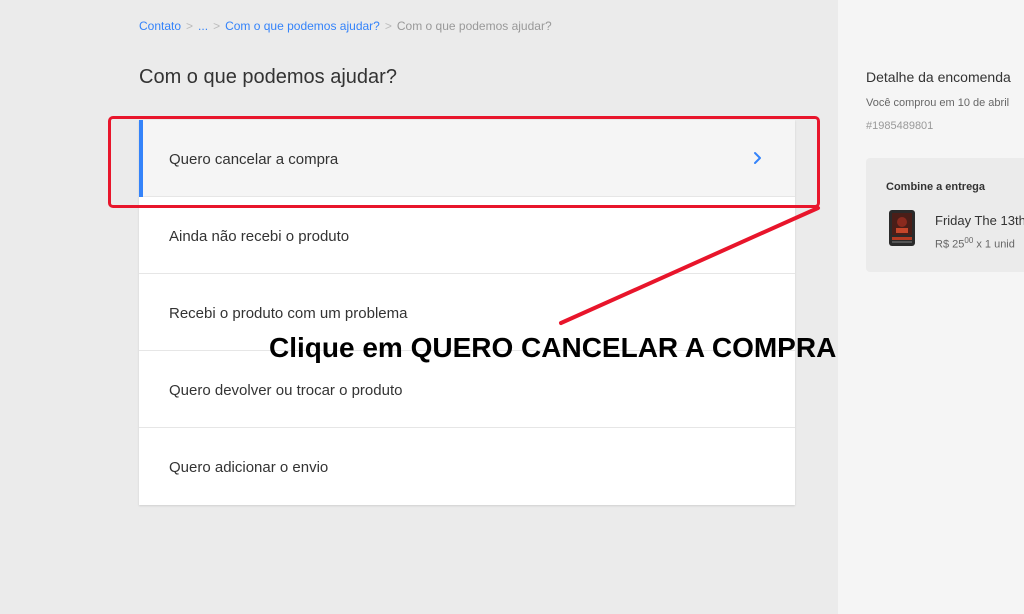 The width and height of the screenshot is (1024, 614). What do you see at coordinates (942, 244) in the screenshot?
I see `price-currency: R$` at bounding box center [942, 244].